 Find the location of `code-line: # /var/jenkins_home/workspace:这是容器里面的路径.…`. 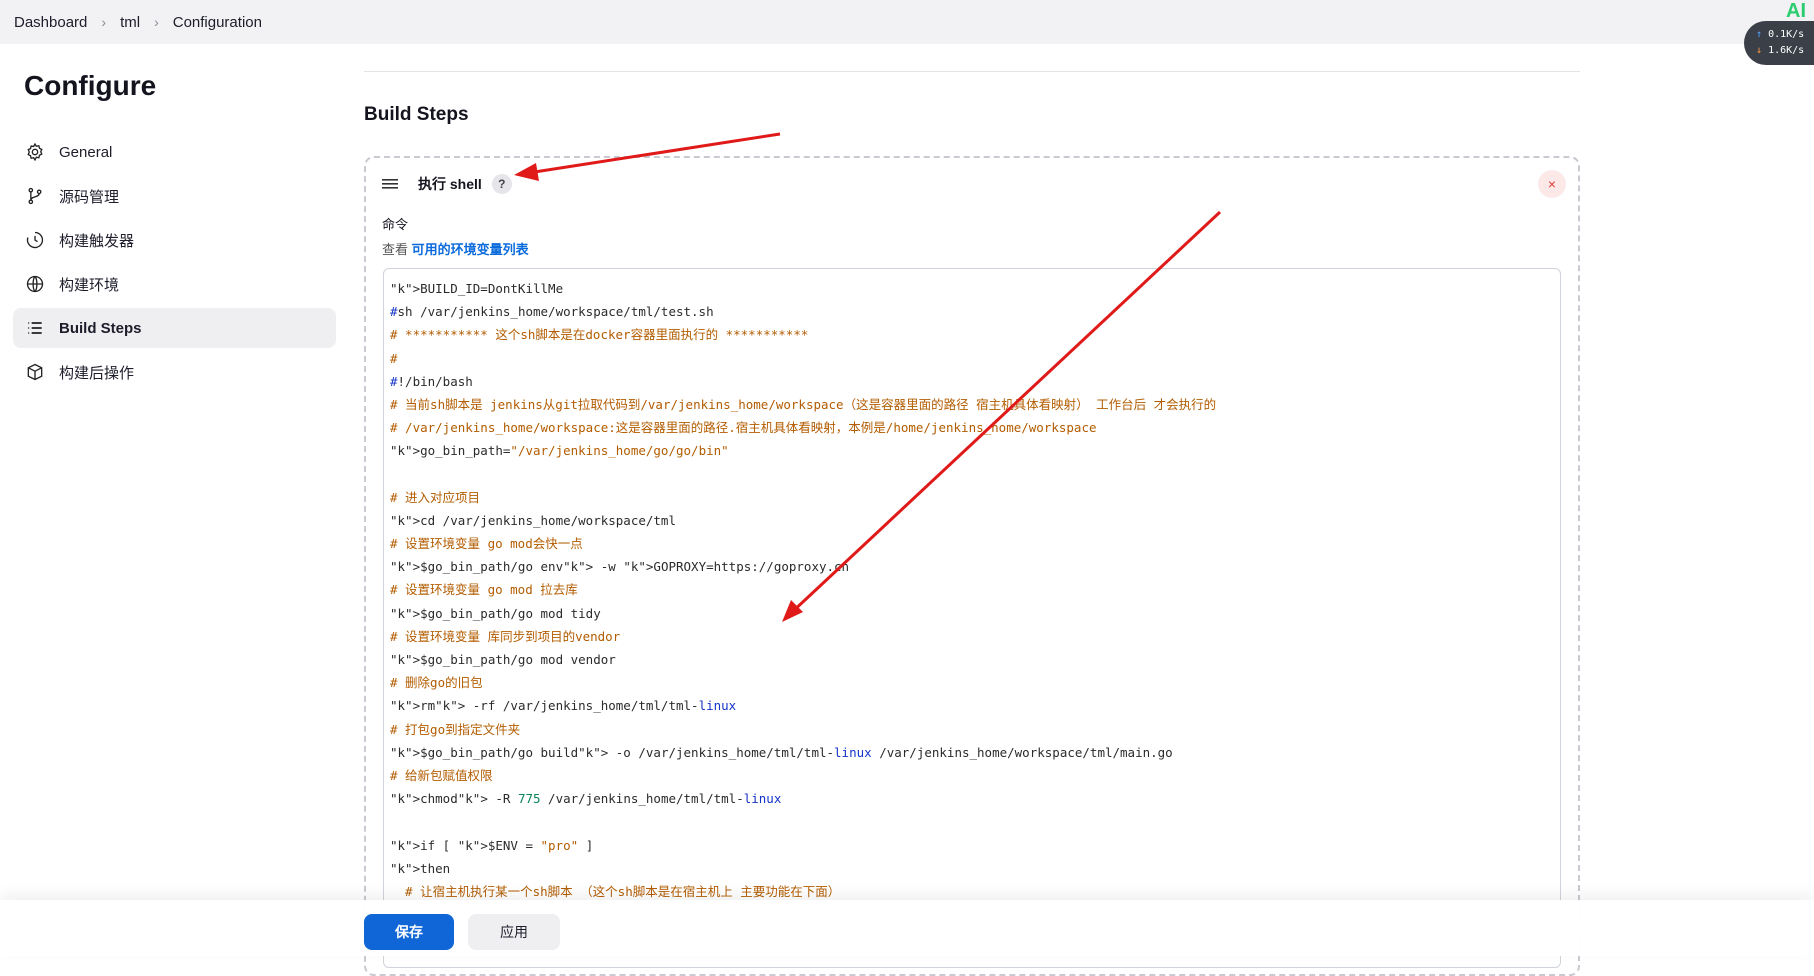

code-line: # /var/jenkins_home/workspace:这是容器里面的路径.… is located at coordinates (743, 428).